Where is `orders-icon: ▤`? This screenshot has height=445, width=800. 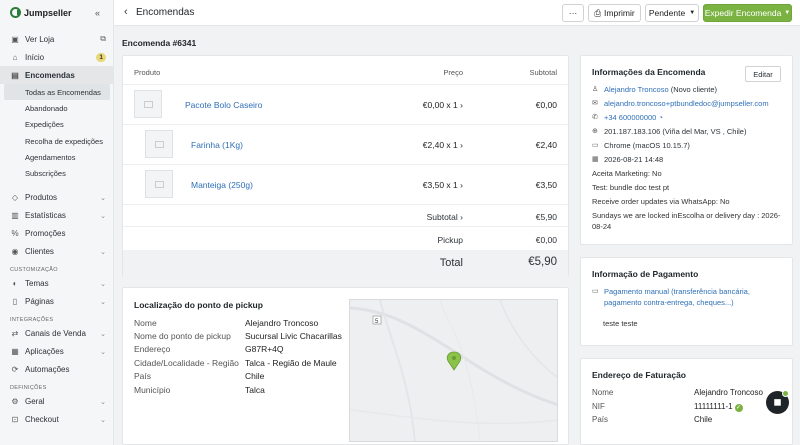 orders-icon: ▤ is located at coordinates (15, 75).